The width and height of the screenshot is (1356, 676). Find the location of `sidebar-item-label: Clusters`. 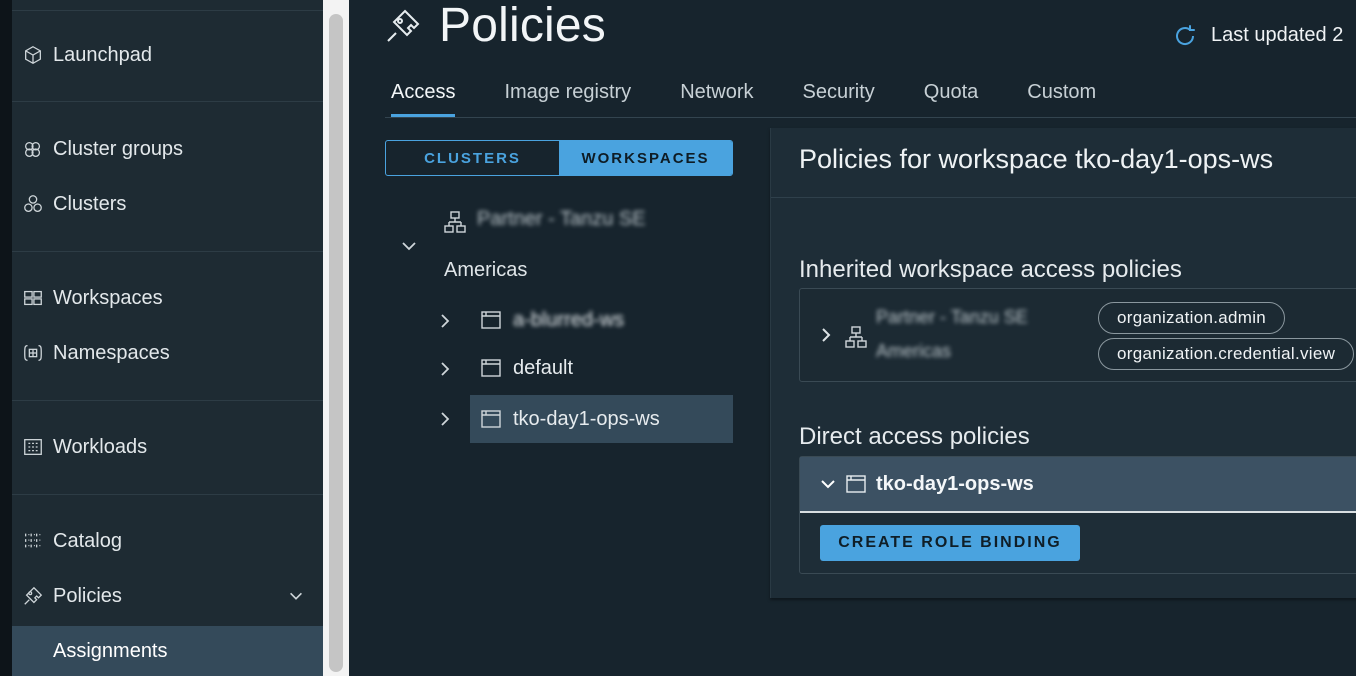

sidebar-item-label: Clusters is located at coordinates (90, 203).